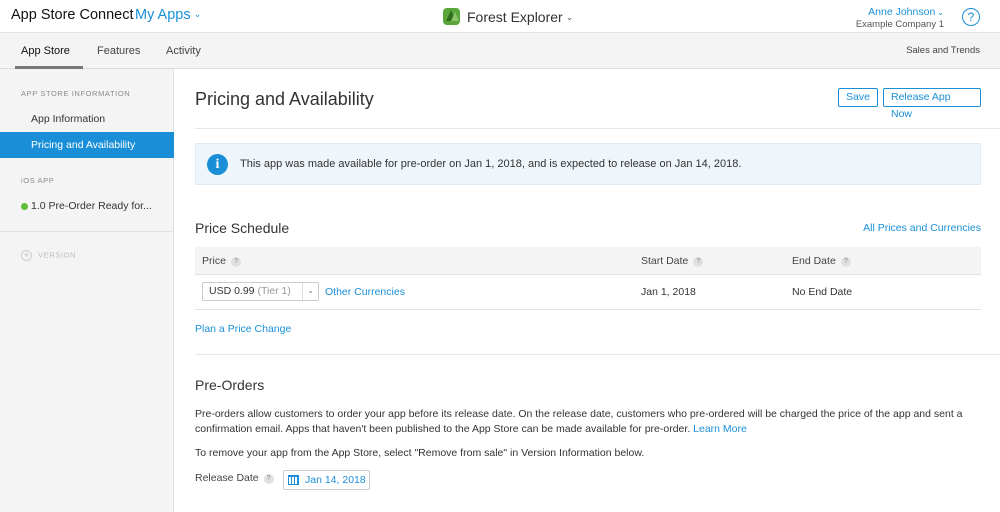 This screenshot has height=512, width=1000. What do you see at coordinates (76, 93) in the screenshot?
I see `sidebar-section-app-store-information: APP STORE INFORMATION` at bounding box center [76, 93].